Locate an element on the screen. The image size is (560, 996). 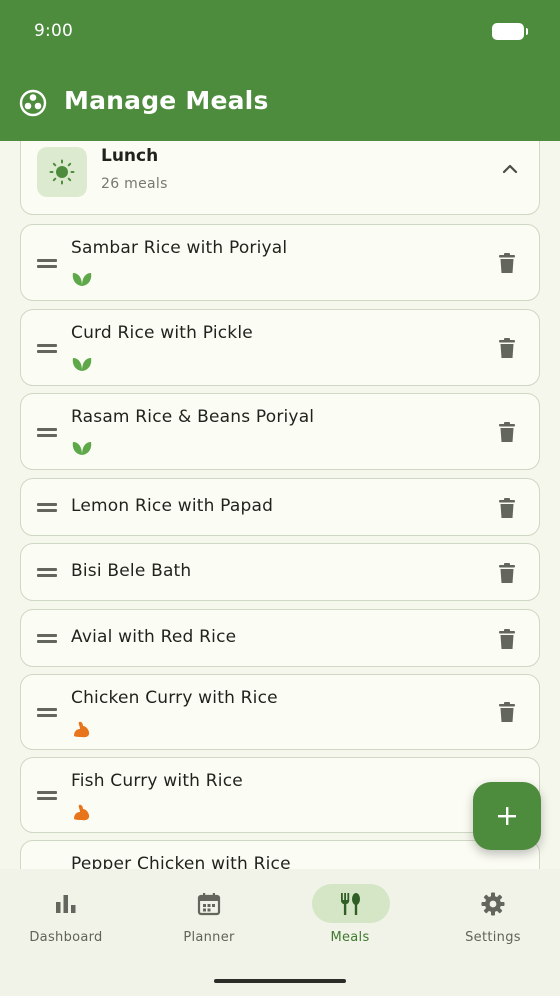
meal-name: Bisi Bele Bath is located at coordinates (131, 571).